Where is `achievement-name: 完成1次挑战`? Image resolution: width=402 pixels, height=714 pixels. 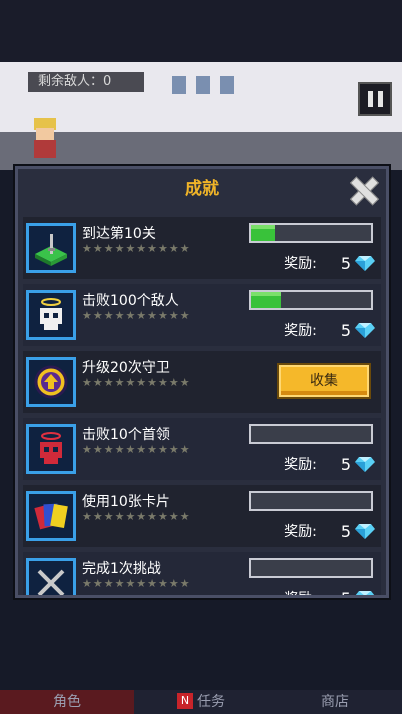 achievement-name: 完成1次挑战 is located at coordinates (121, 569).